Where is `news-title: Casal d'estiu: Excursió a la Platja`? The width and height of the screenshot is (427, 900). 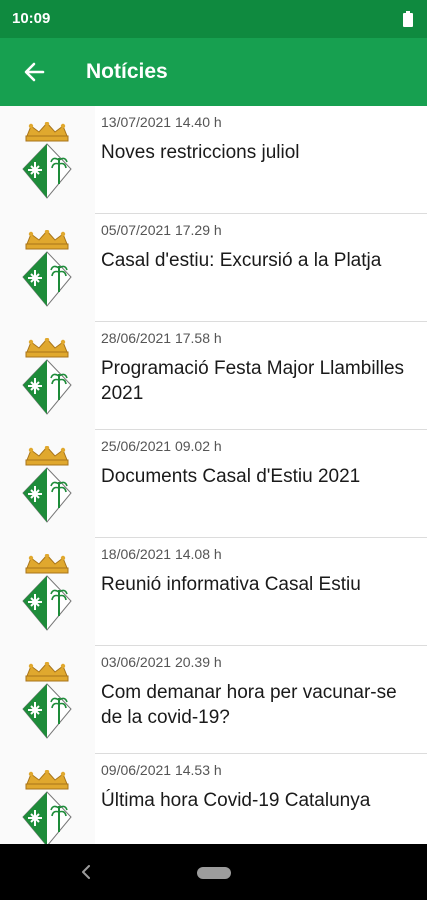
news-title: Casal d'estiu: Excursió a la Platja is located at coordinates (241, 260).